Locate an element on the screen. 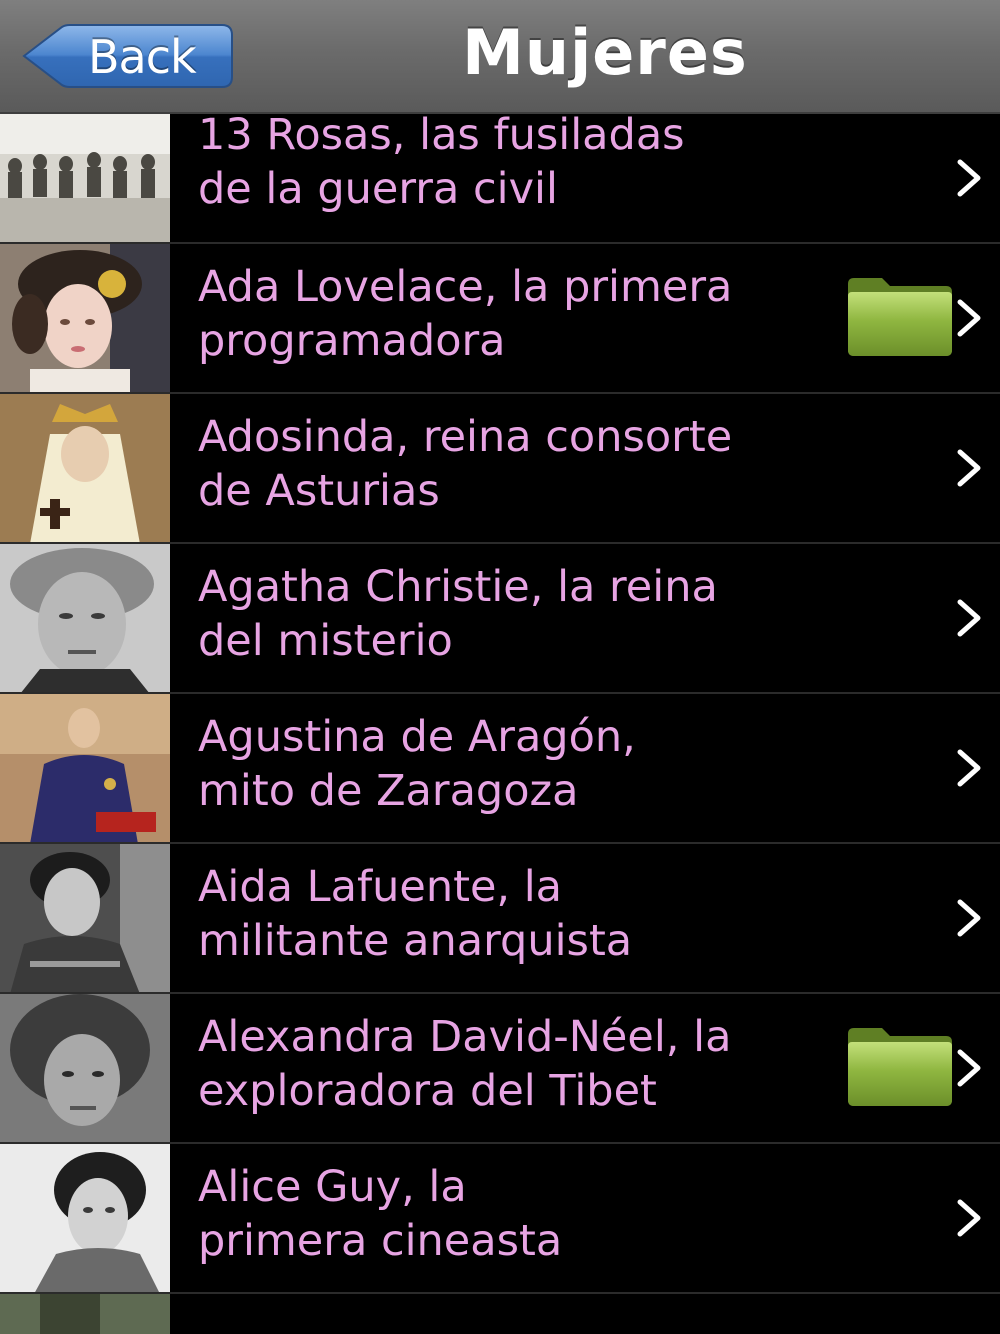  list-item: Ada Lovelace, la primera programadora is located at coordinates (500, 319).